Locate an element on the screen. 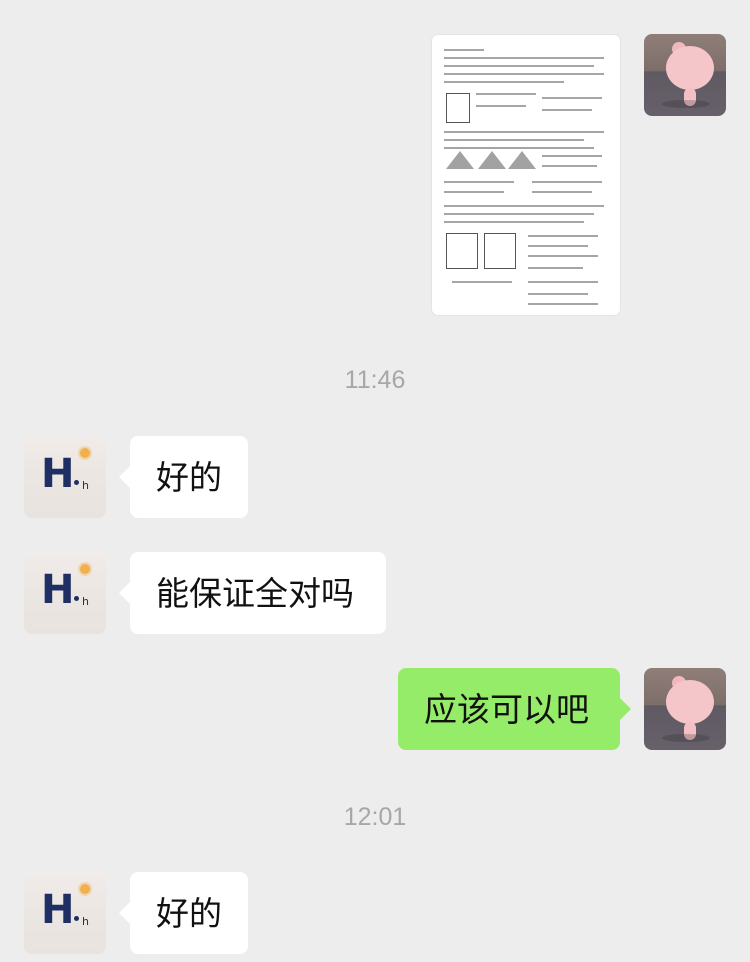 The image size is (750, 962). message-bubble-received: 能保证全对吗 is located at coordinates (252, 593).